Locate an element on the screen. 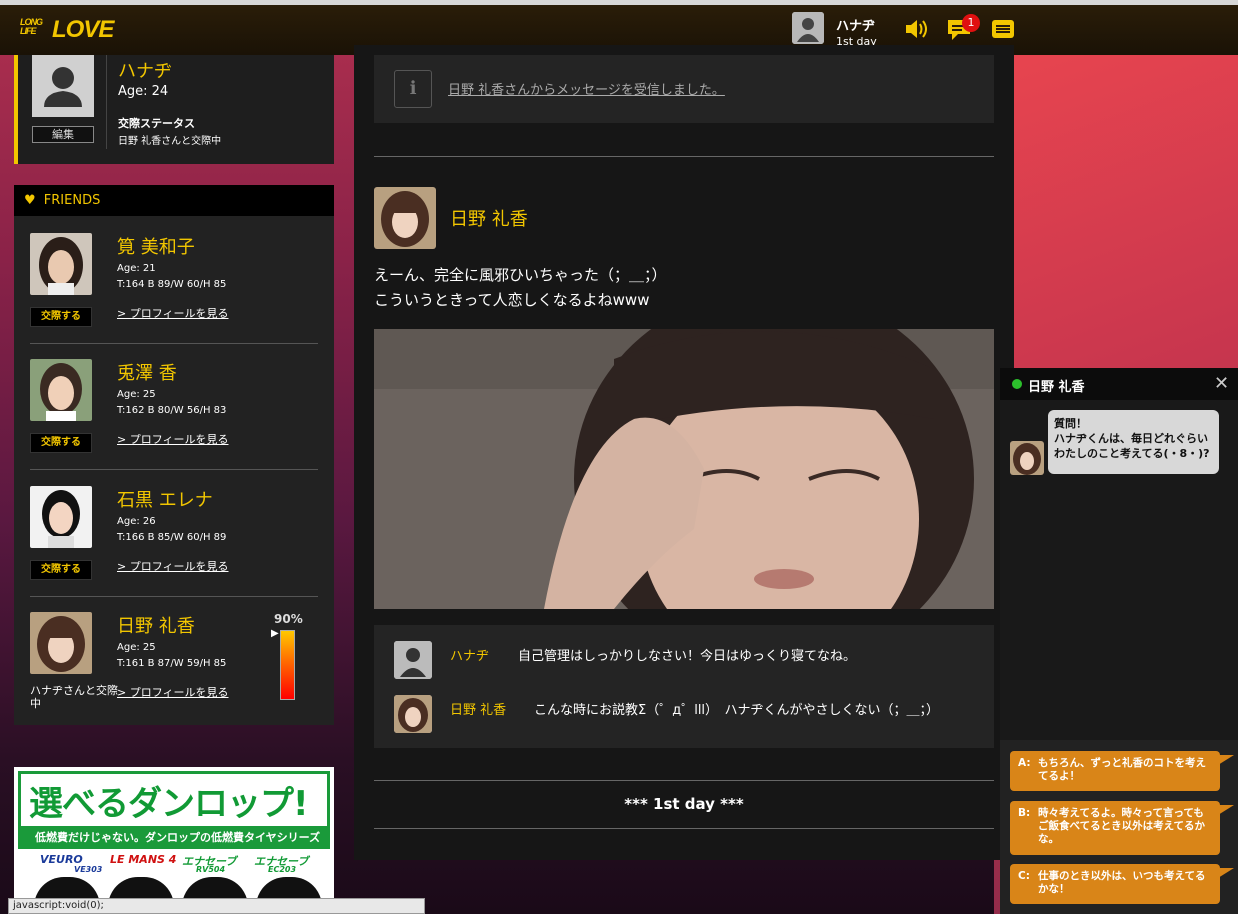 The image size is (1238, 914). info-icon: ℹ is located at coordinates (413, 89).